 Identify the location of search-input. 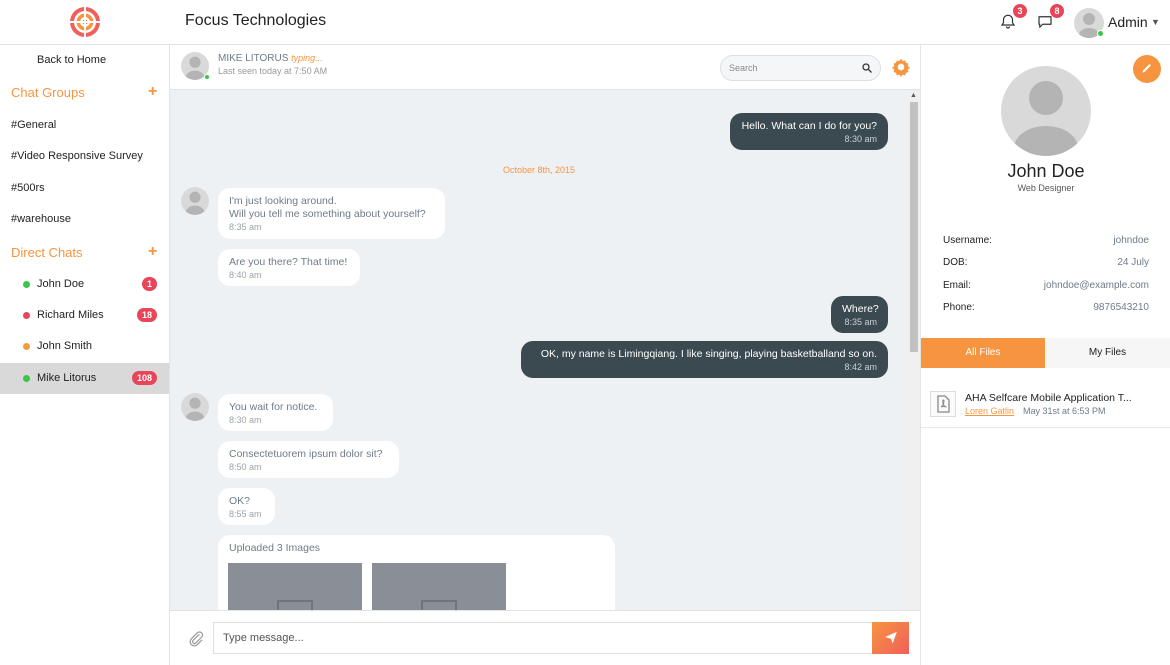
(789, 68).